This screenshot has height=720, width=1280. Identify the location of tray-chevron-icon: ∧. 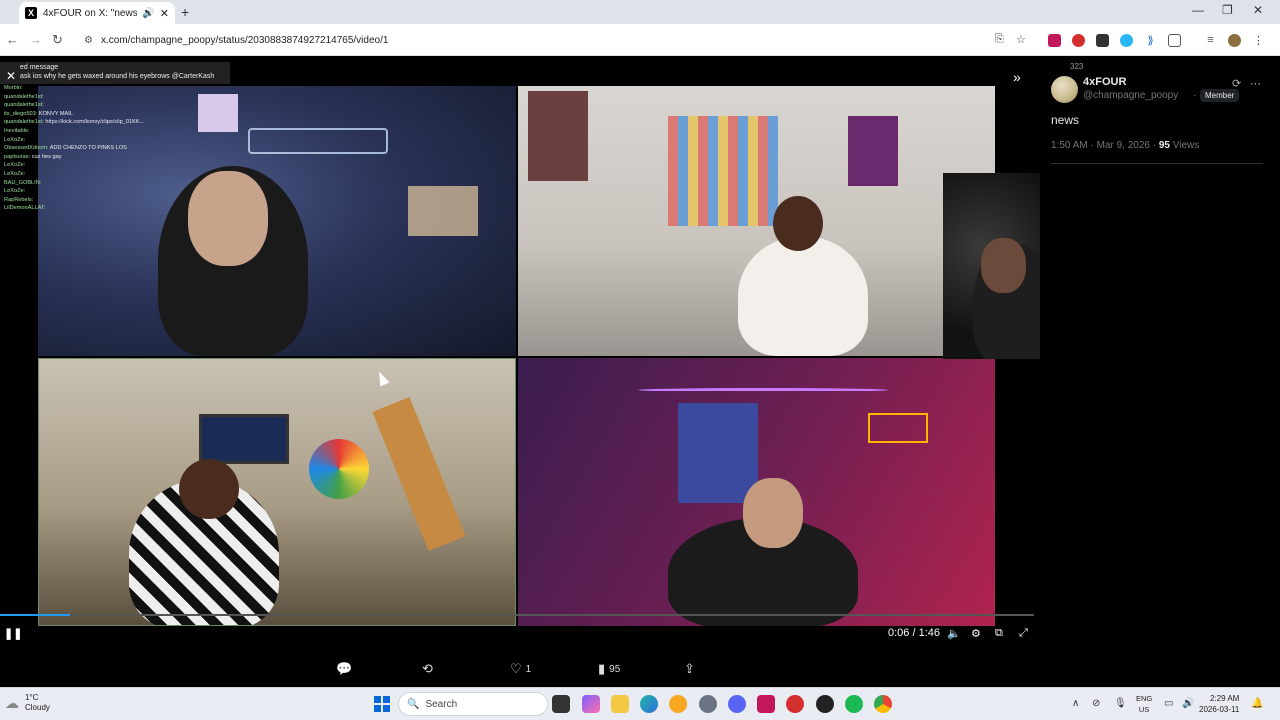
(1075, 703).